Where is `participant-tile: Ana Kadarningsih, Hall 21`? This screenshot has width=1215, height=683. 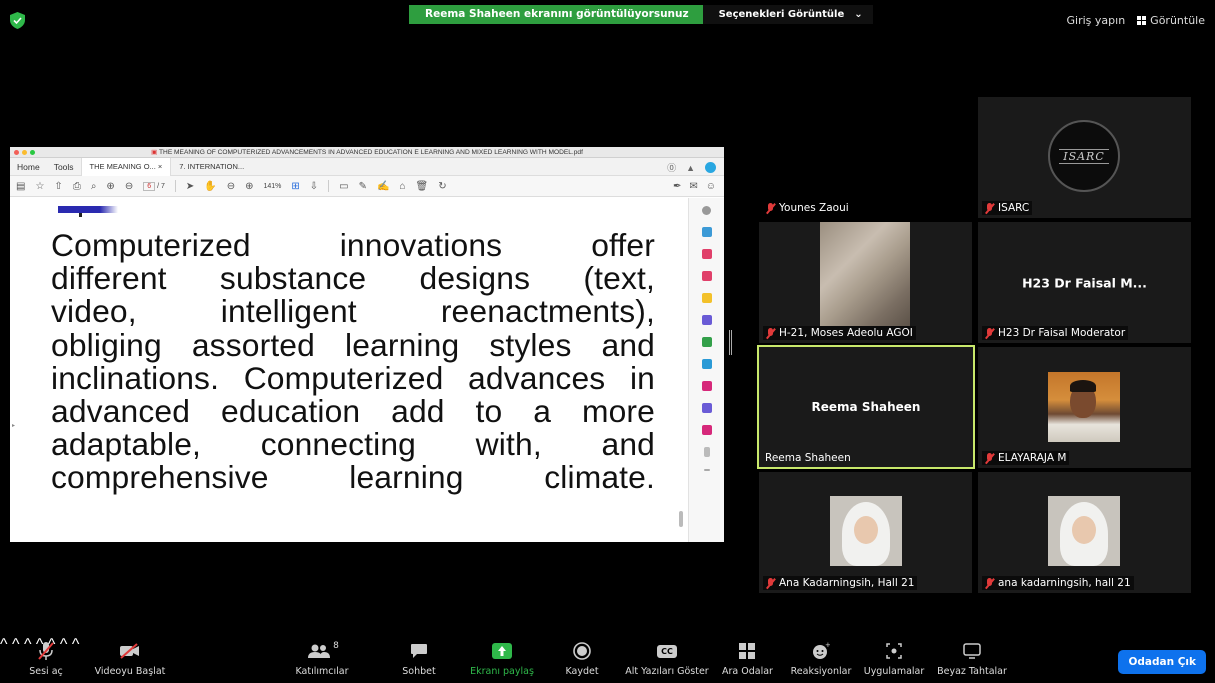
participant-tile: Ana Kadarningsih, Hall 21 is located at coordinates (865, 532).